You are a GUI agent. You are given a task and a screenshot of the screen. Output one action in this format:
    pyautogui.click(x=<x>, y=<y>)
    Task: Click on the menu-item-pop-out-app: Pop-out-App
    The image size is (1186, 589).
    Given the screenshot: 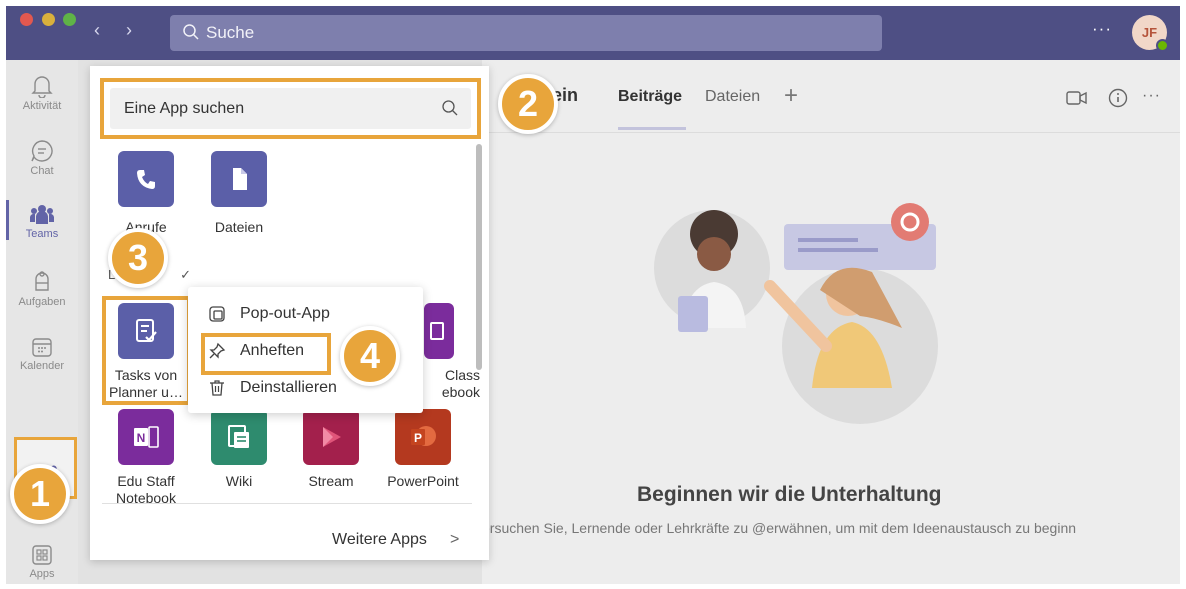 What is the action you would take?
    pyautogui.click(x=305, y=314)
    